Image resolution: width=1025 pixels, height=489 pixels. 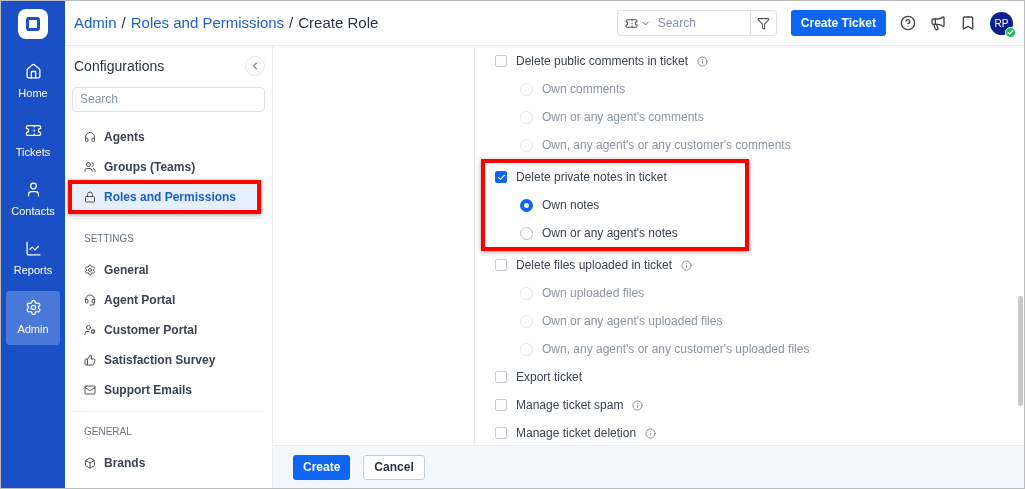 I want to click on people-icon, so click(x=90, y=166).